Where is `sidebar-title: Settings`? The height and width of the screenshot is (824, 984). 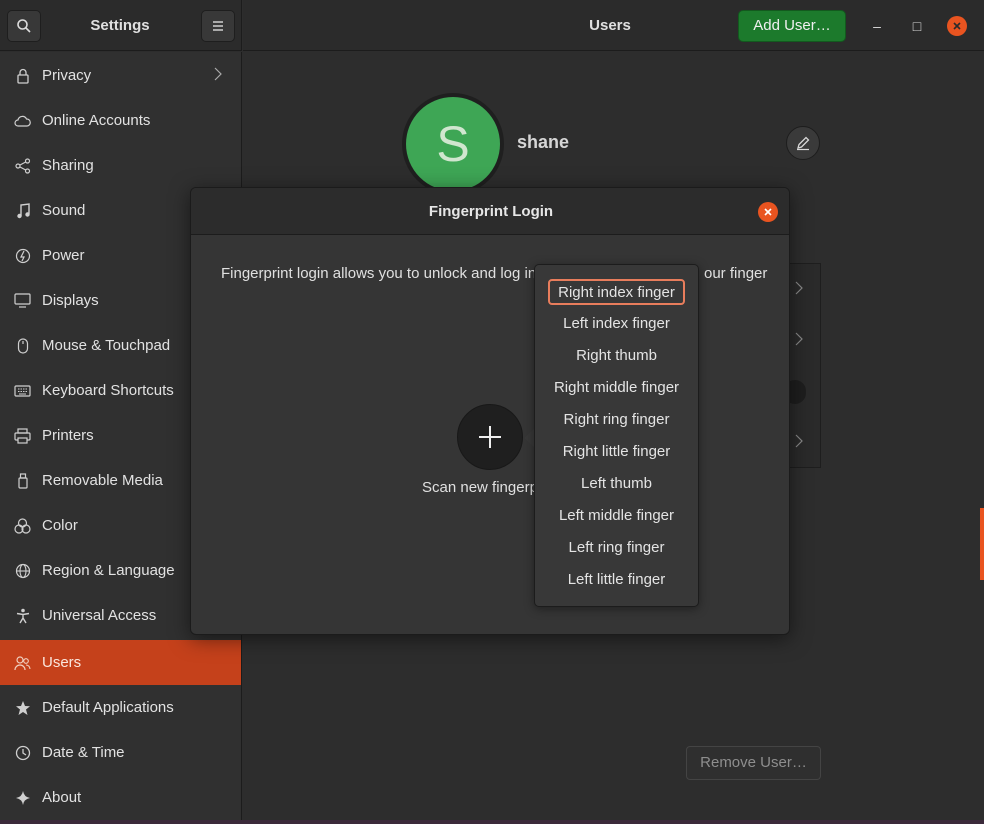
sidebar-title: Settings is located at coordinates (120, 25).